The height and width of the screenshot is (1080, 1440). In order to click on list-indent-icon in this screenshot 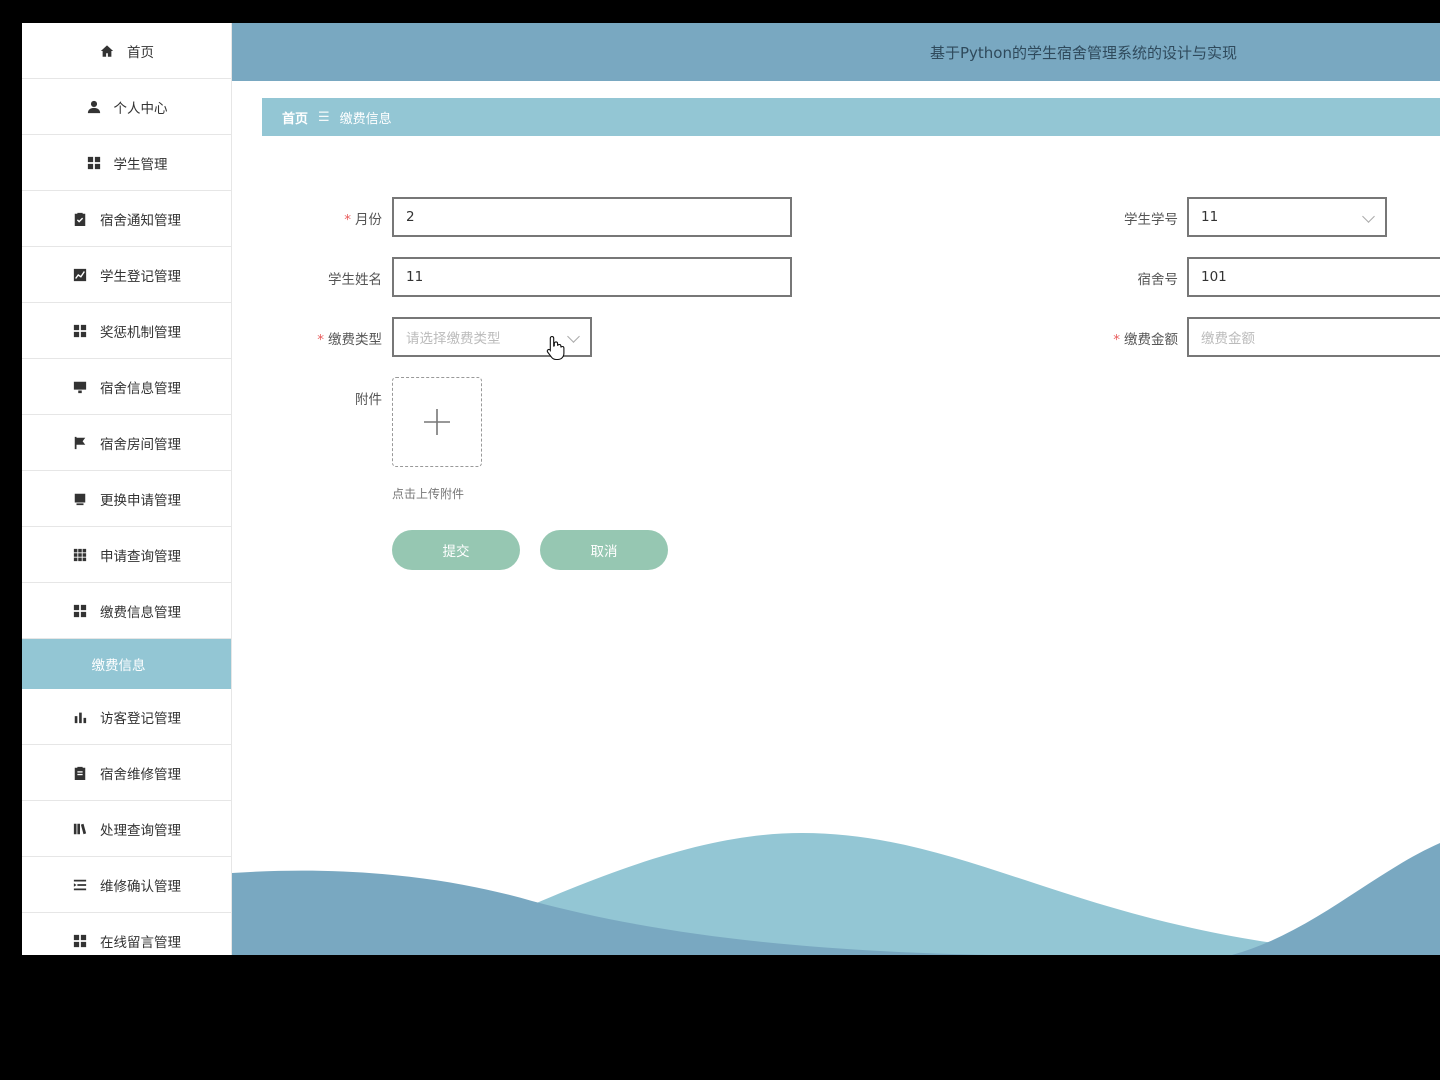, I will do `click(80, 885)`.